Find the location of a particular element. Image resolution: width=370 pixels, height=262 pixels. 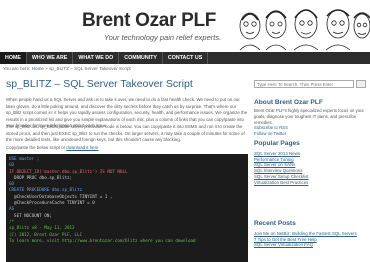

follow-twitter-link: Follow on Twitter is located at coordinates (270, 133).